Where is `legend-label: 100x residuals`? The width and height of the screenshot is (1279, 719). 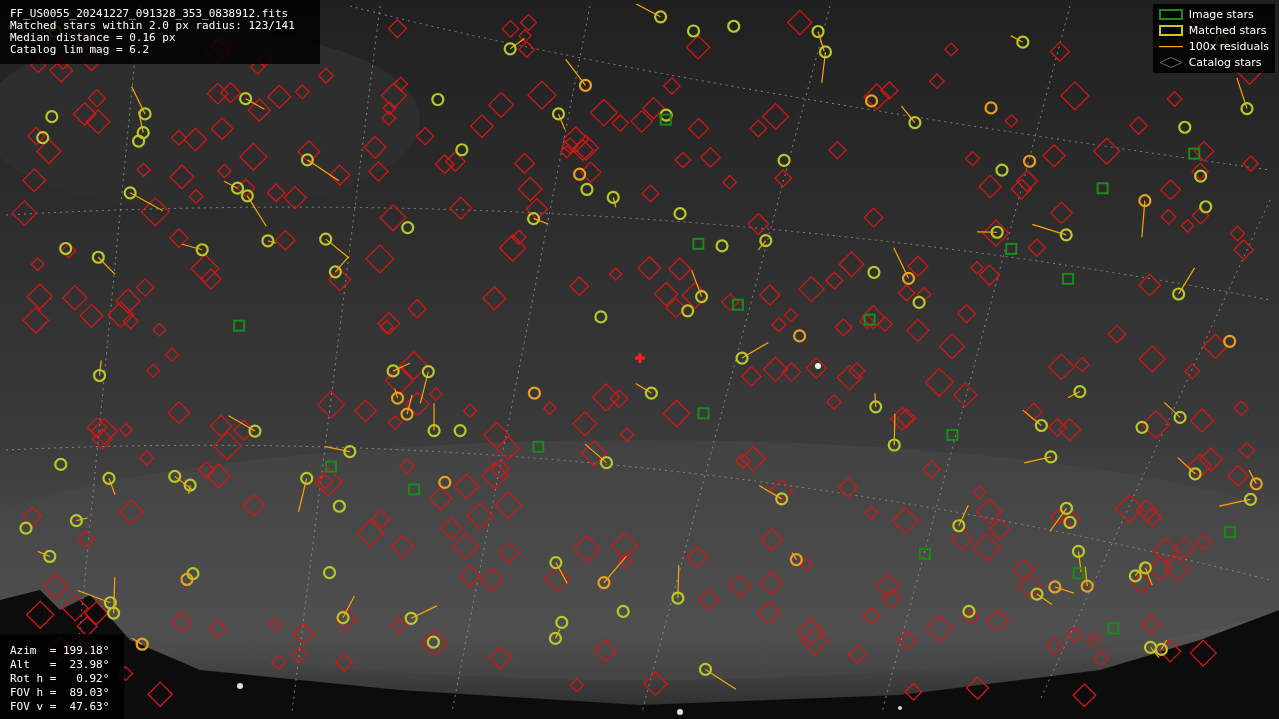
legend-label: 100x residuals is located at coordinates (1228, 46).